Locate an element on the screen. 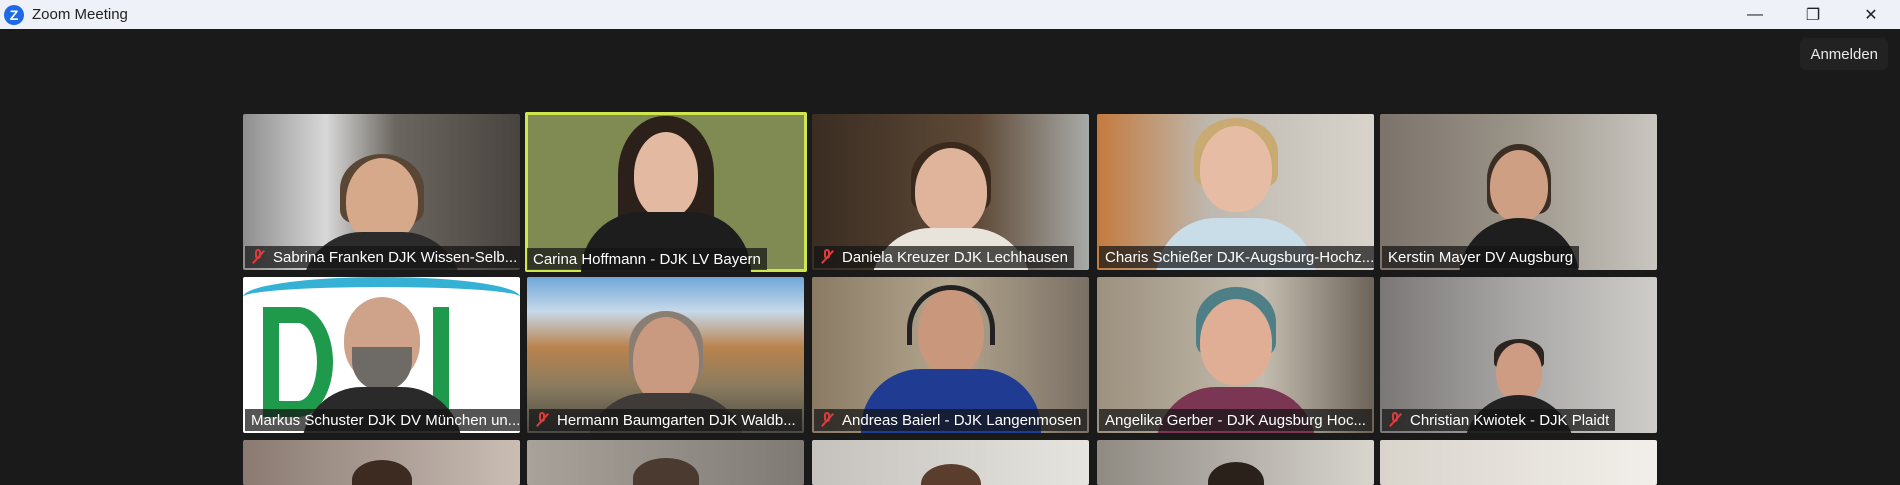 Image resolution: width=1900 pixels, height=485 pixels. sign-in-button: Anmelden is located at coordinates (1844, 54).